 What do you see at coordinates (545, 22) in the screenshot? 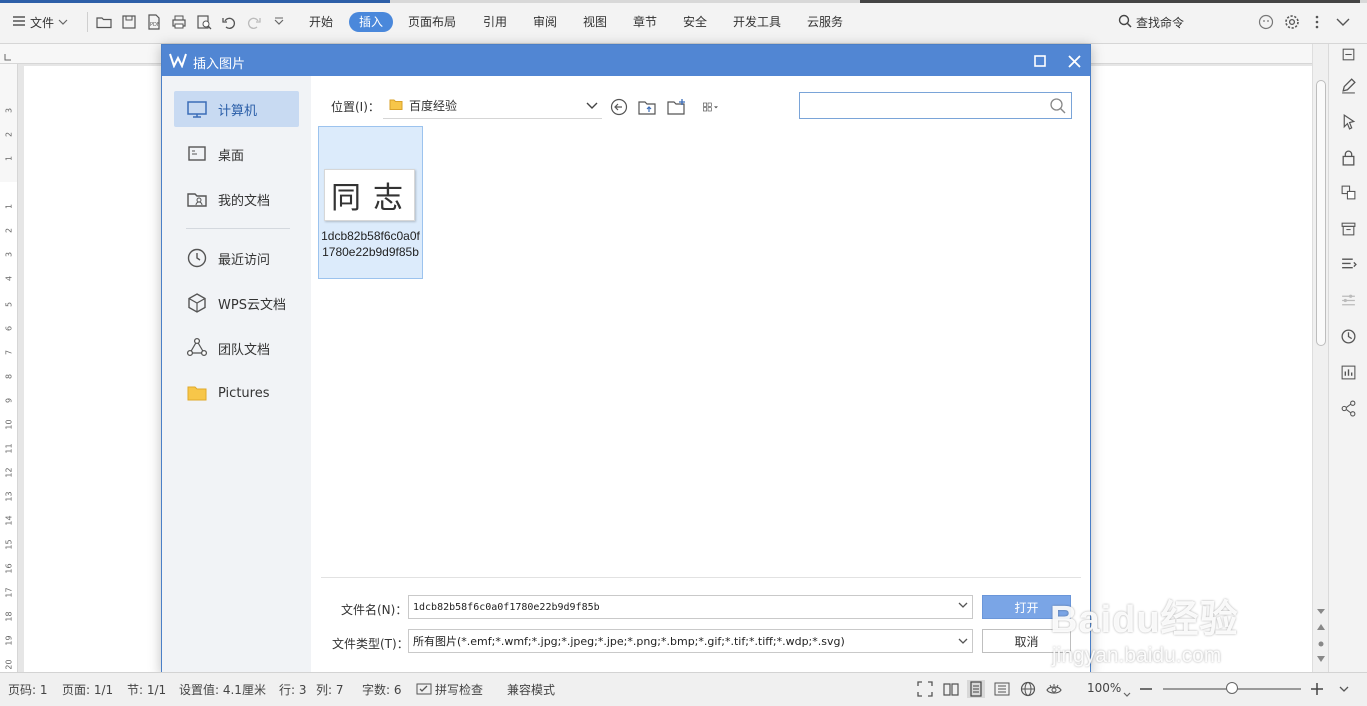
I see `tab-review: 审阅` at bounding box center [545, 22].